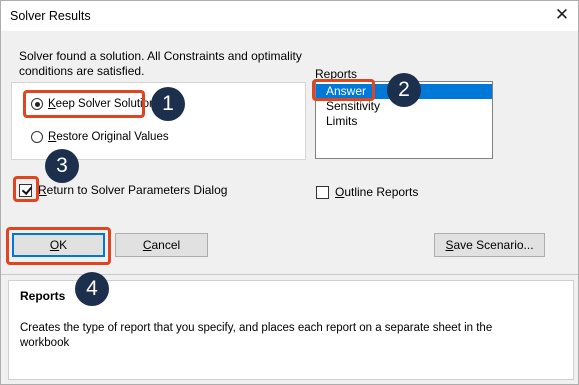 The image size is (579, 385). What do you see at coordinates (322, 192) in the screenshot?
I see `outline-reports-checkbox` at bounding box center [322, 192].